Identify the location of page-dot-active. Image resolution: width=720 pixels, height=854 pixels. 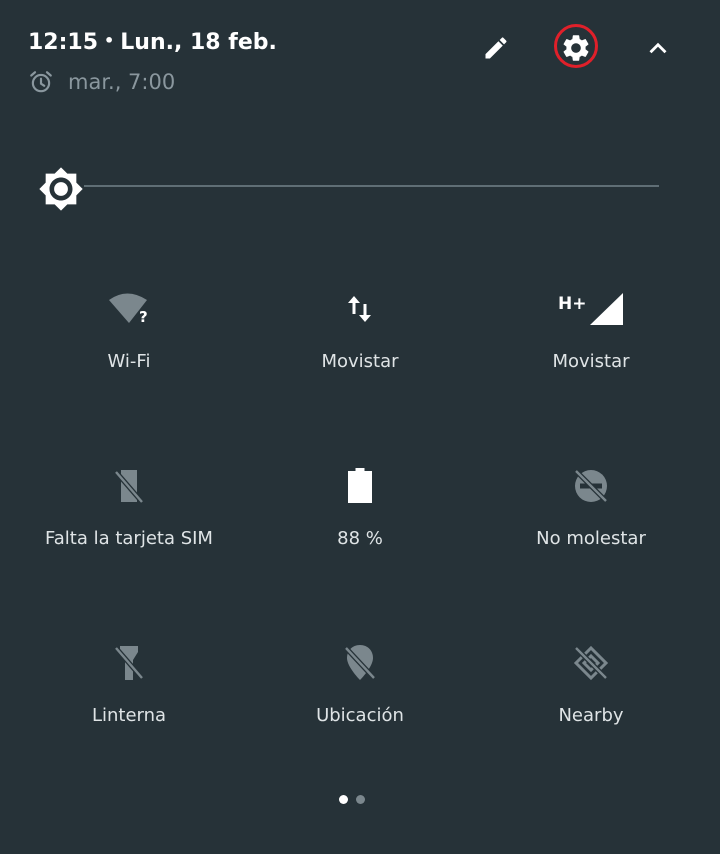
(343, 799).